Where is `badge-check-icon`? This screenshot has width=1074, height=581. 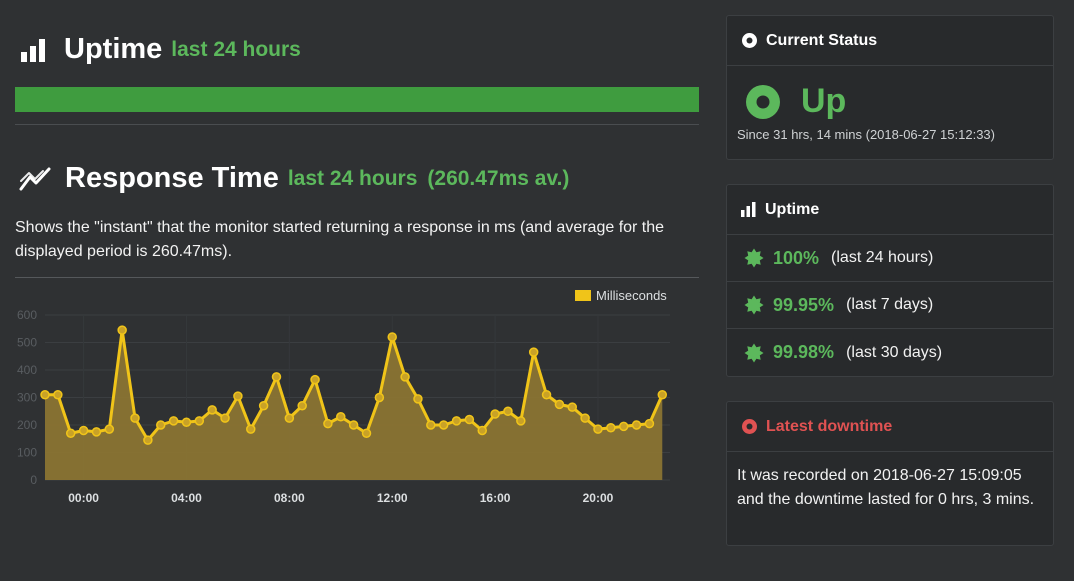
badge-check-icon is located at coordinates (754, 353).